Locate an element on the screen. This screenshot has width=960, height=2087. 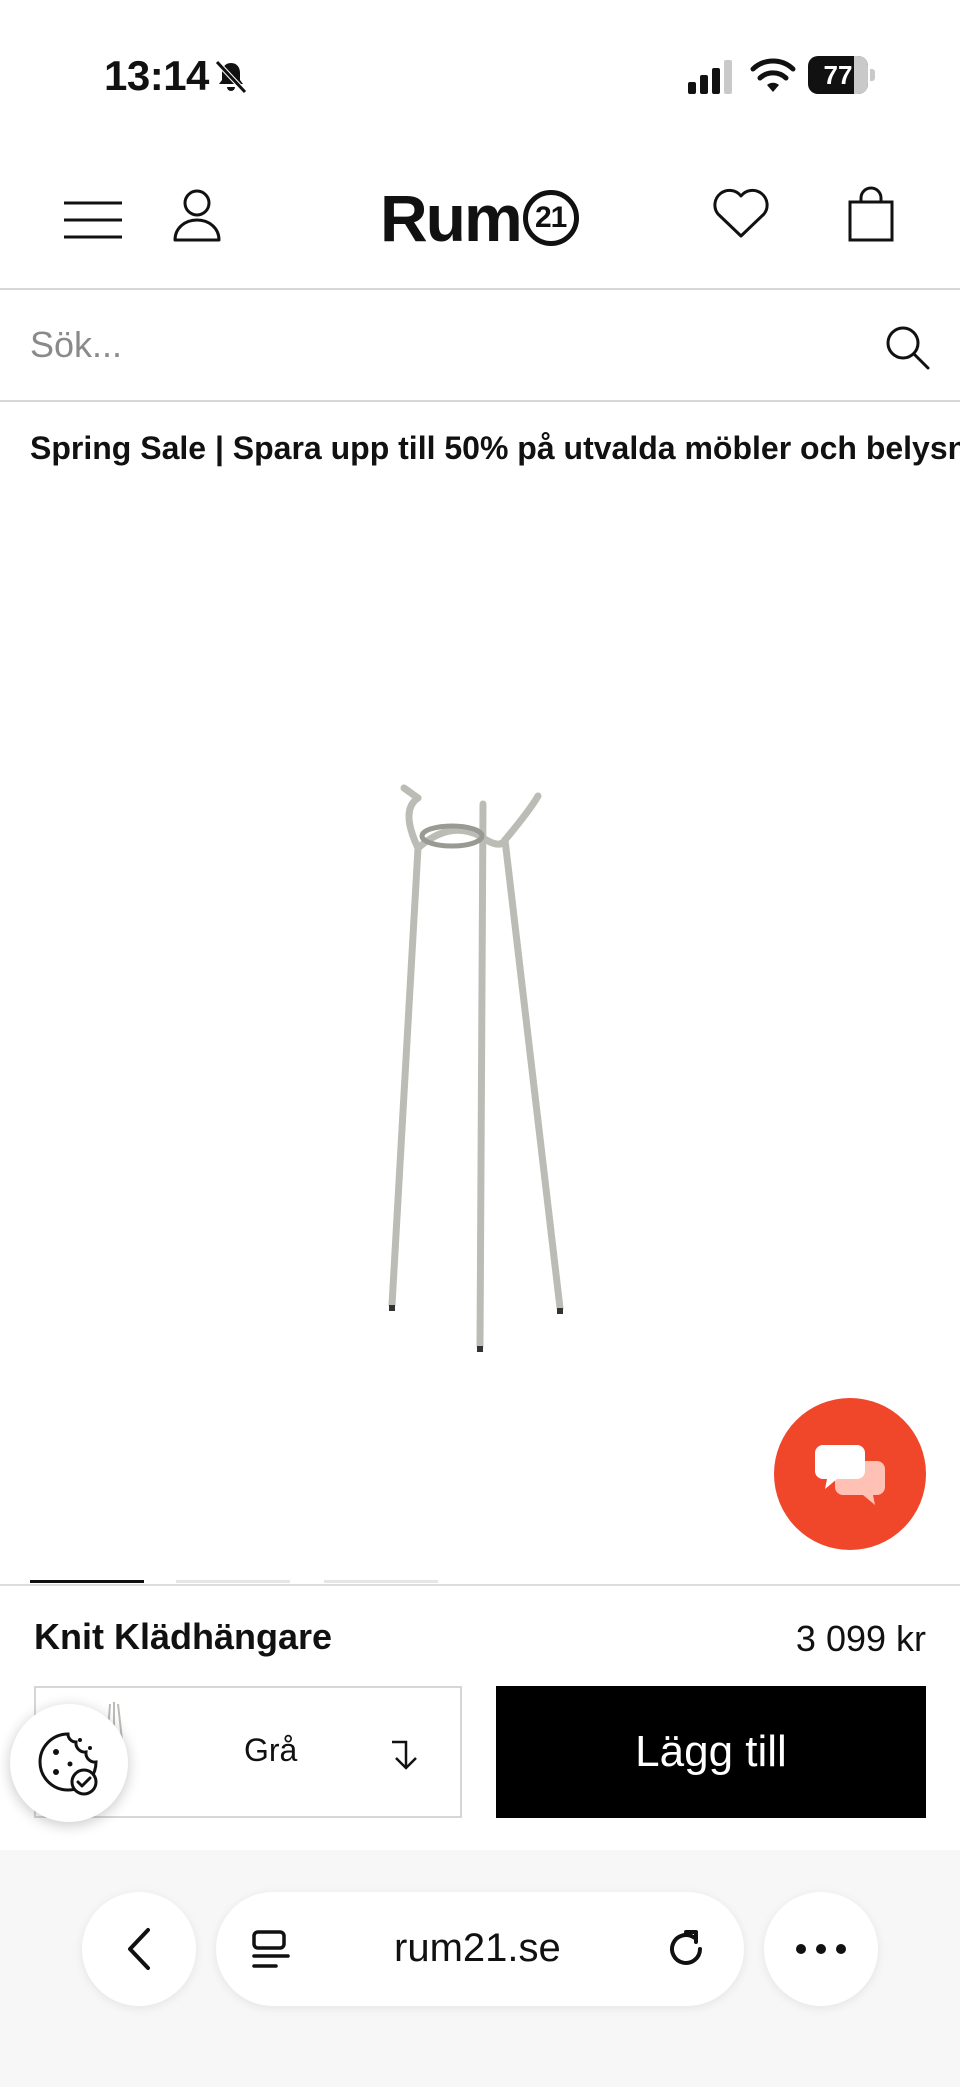
status-time: 13:14 is located at coordinates (156, 75).